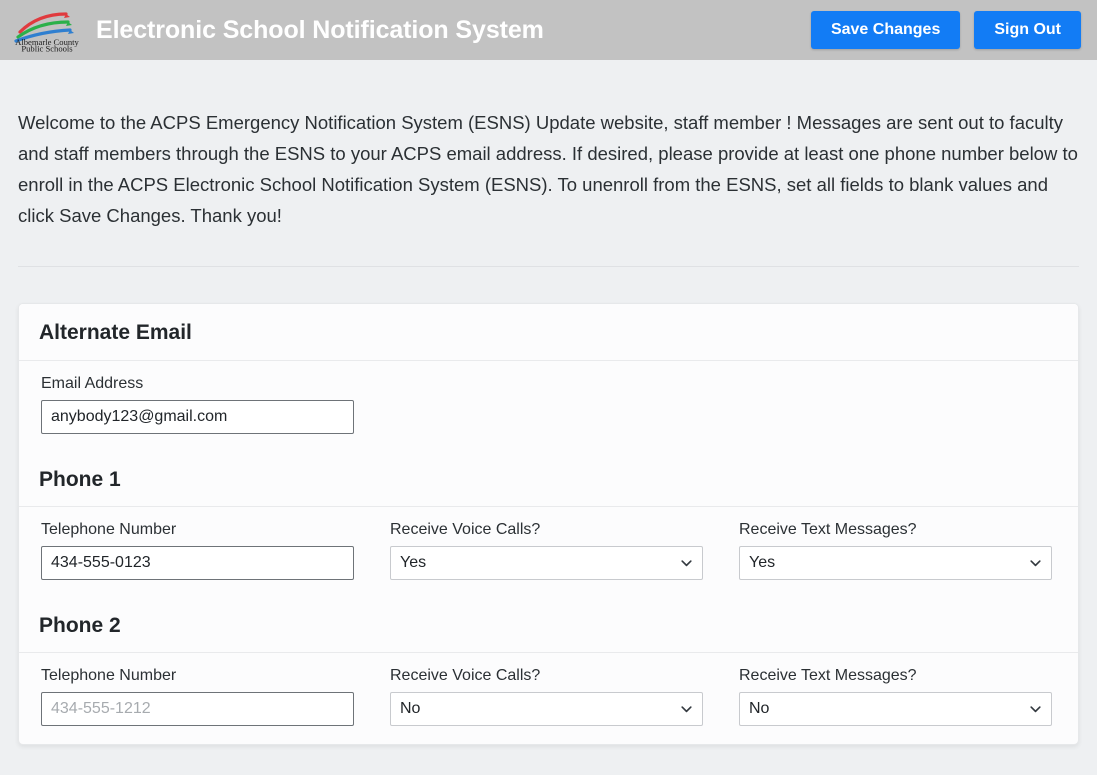  What do you see at coordinates (115, 332) in the screenshot?
I see `alternate-email-heading: Alternate Email` at bounding box center [115, 332].